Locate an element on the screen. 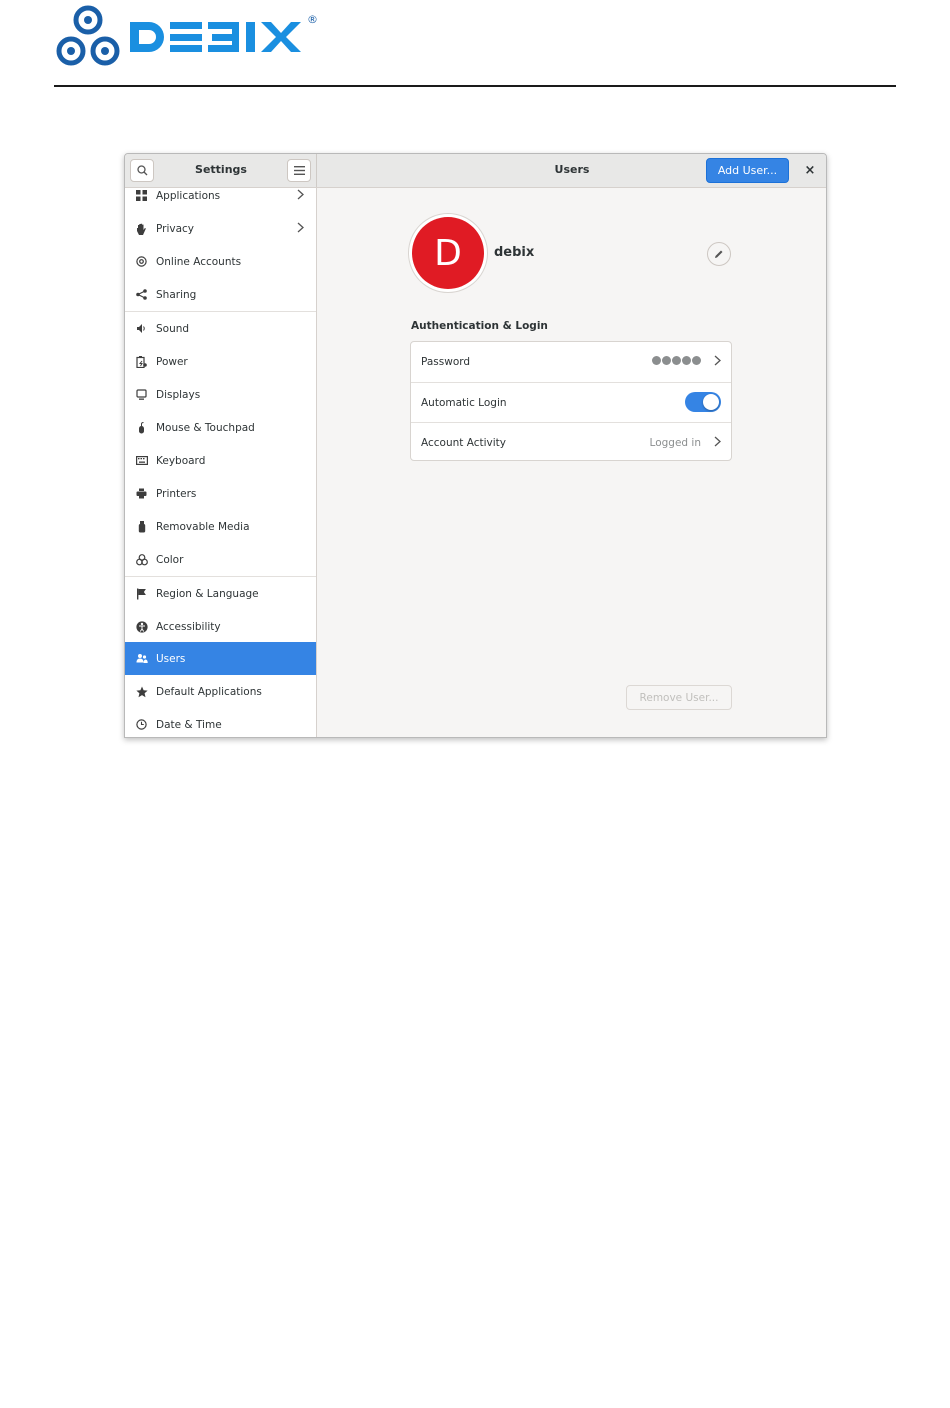 This screenshot has height=1408, width=950. sidebar-item-sharing: Sharing is located at coordinates (220, 294).